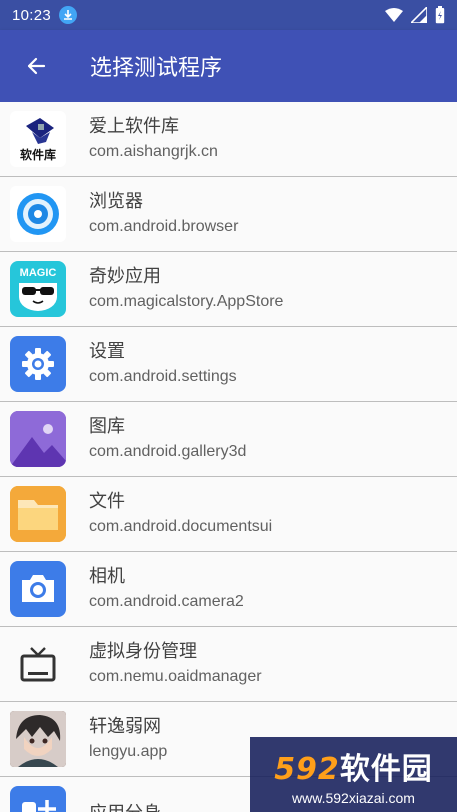  Describe the element at coordinates (38, 664) in the screenshot. I see `tv-icon` at that location.